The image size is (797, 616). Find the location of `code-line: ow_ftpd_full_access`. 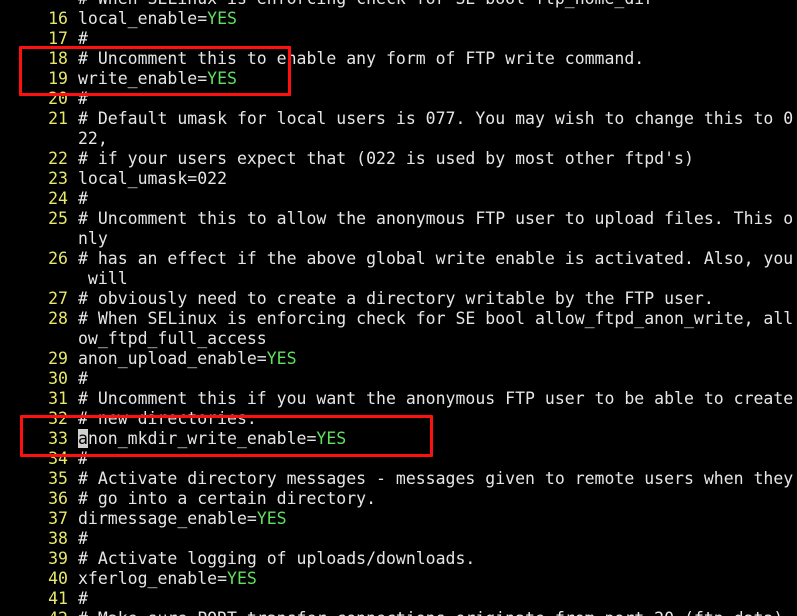

code-line: ow_ftpd_full_access is located at coordinates (398, 339).